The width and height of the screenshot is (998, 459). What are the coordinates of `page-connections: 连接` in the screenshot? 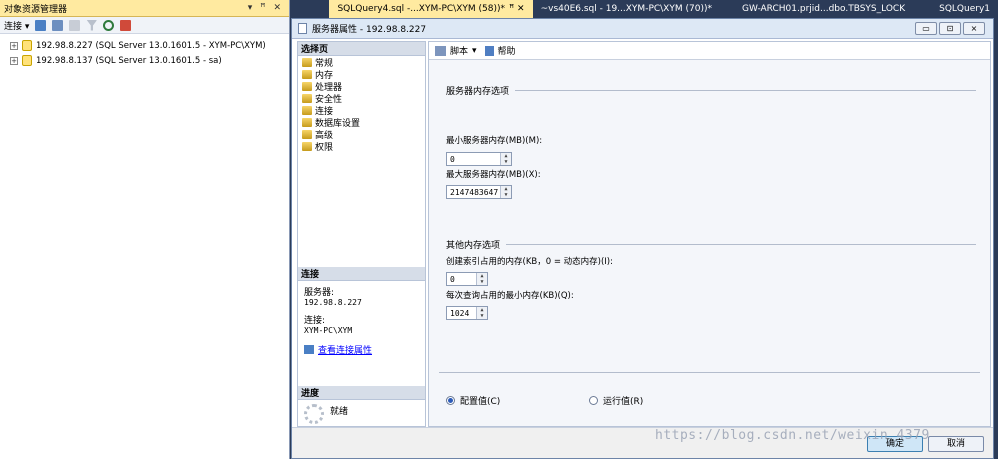 It's located at (361, 110).